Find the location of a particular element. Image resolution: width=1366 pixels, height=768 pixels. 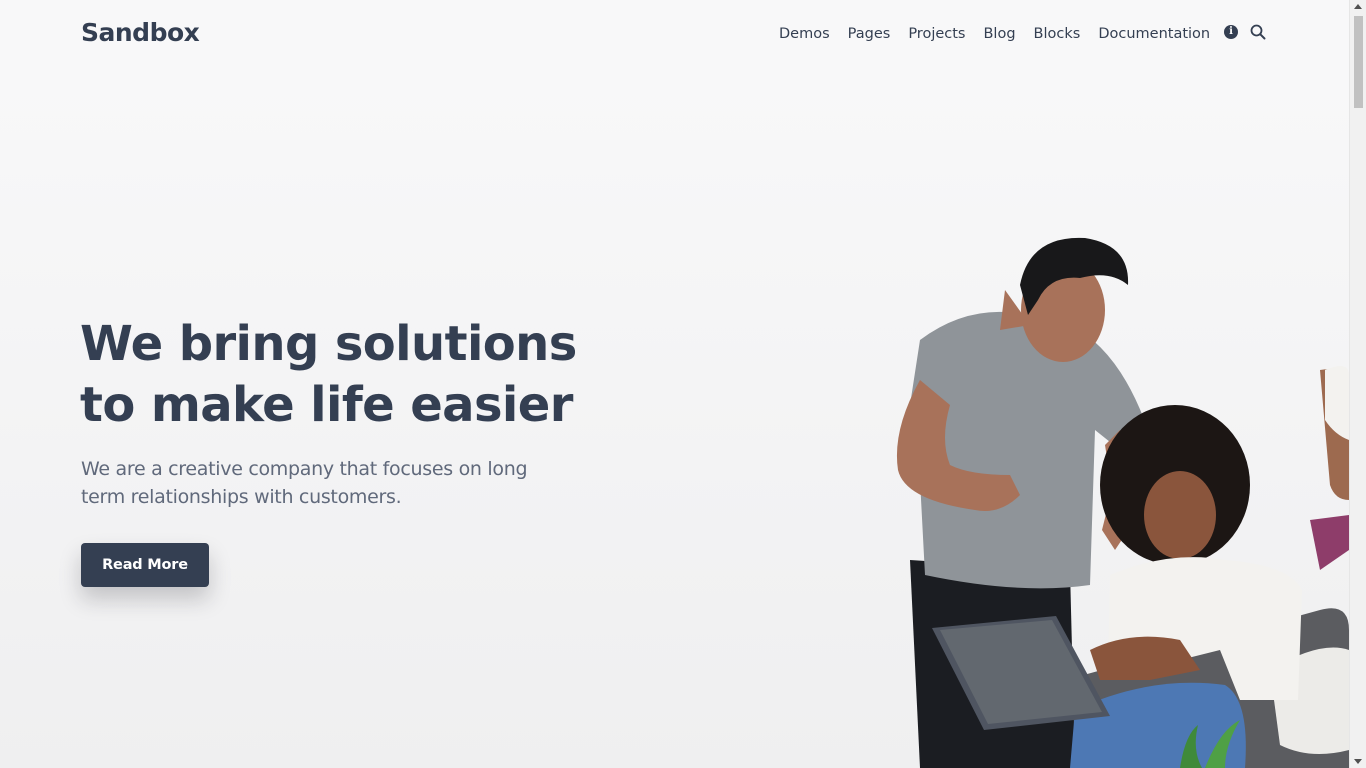

nav-item-pages: Pages is located at coordinates (869, 34).